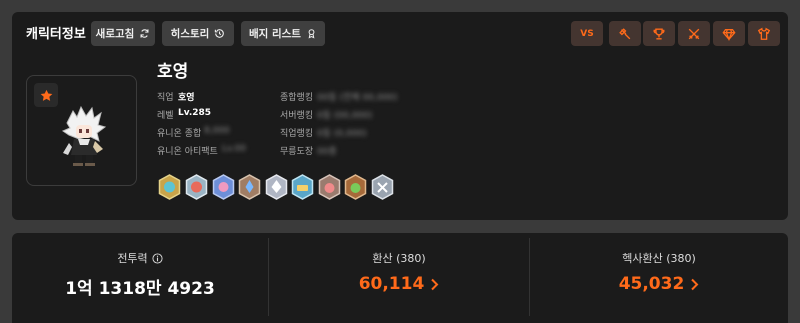 The height and width of the screenshot is (323, 800). Describe the element at coordinates (165, 98) in the screenshot. I see `job-label: 직업` at that location.